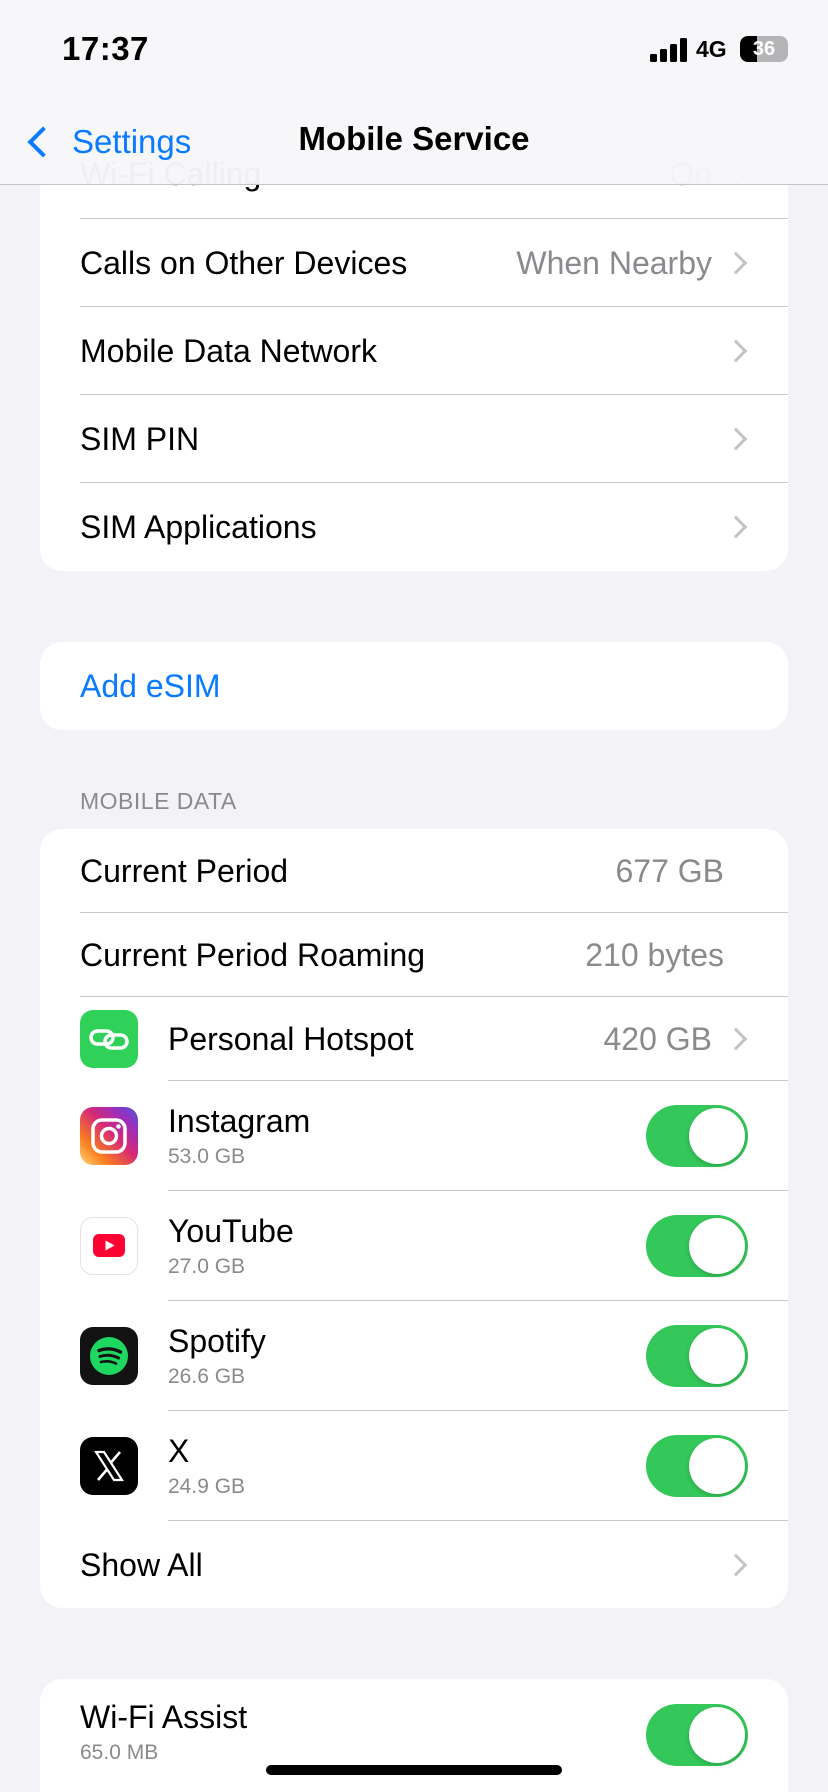 This screenshot has height=1792, width=828. I want to click on wifi-assist-group: Wi-Fi Assist 65.0 MB, so click(414, 1735).